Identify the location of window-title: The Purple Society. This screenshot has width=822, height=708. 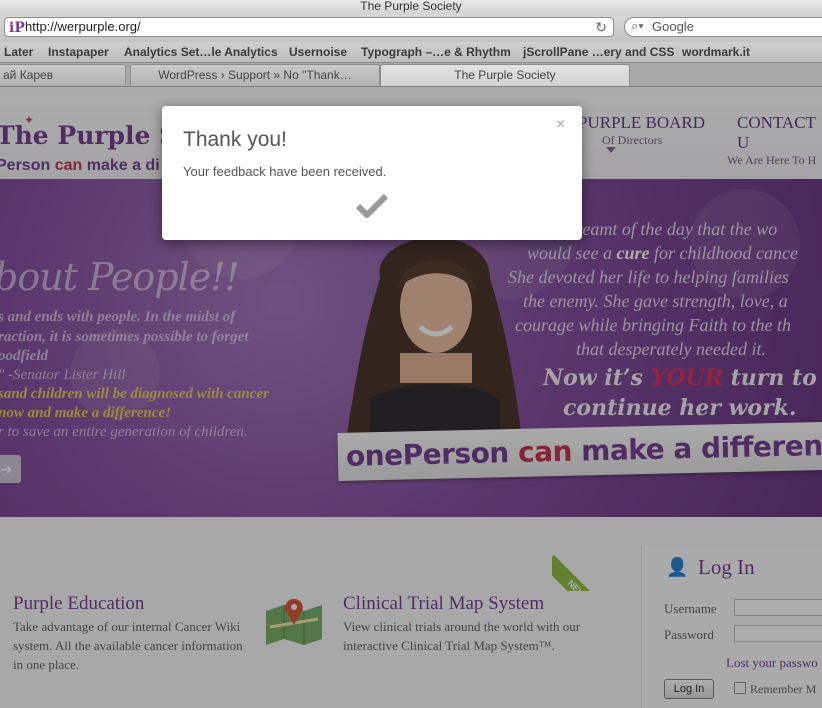
(411, 7).